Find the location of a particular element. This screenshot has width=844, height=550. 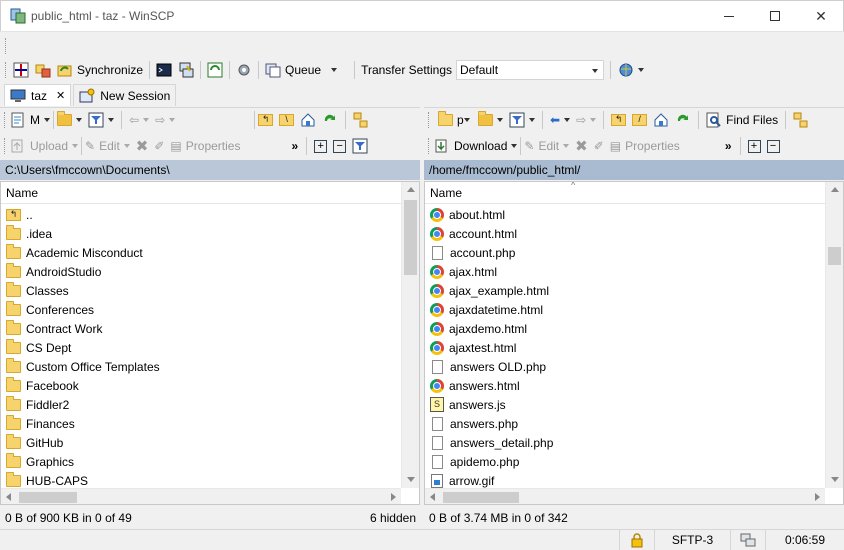

right-vertical-scrollbar is located at coordinates (834, 335).